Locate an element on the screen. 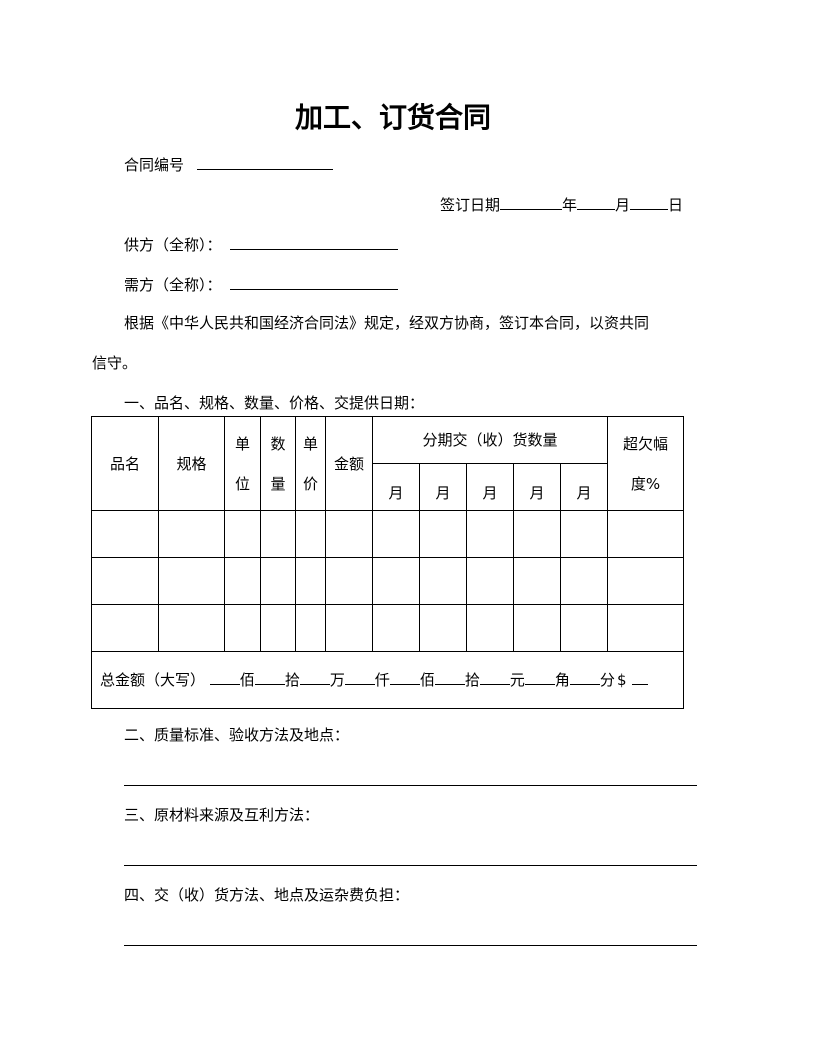 Image resolution: width=816 pixels, height=1056 pixels. section-3-answer-line is located at coordinates (410, 865).